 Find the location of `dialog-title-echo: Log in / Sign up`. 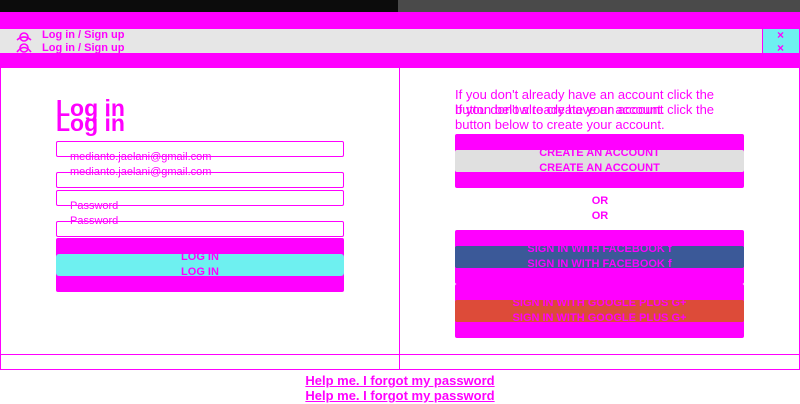

dialog-title-echo: Log in / Sign up is located at coordinates (83, 48).